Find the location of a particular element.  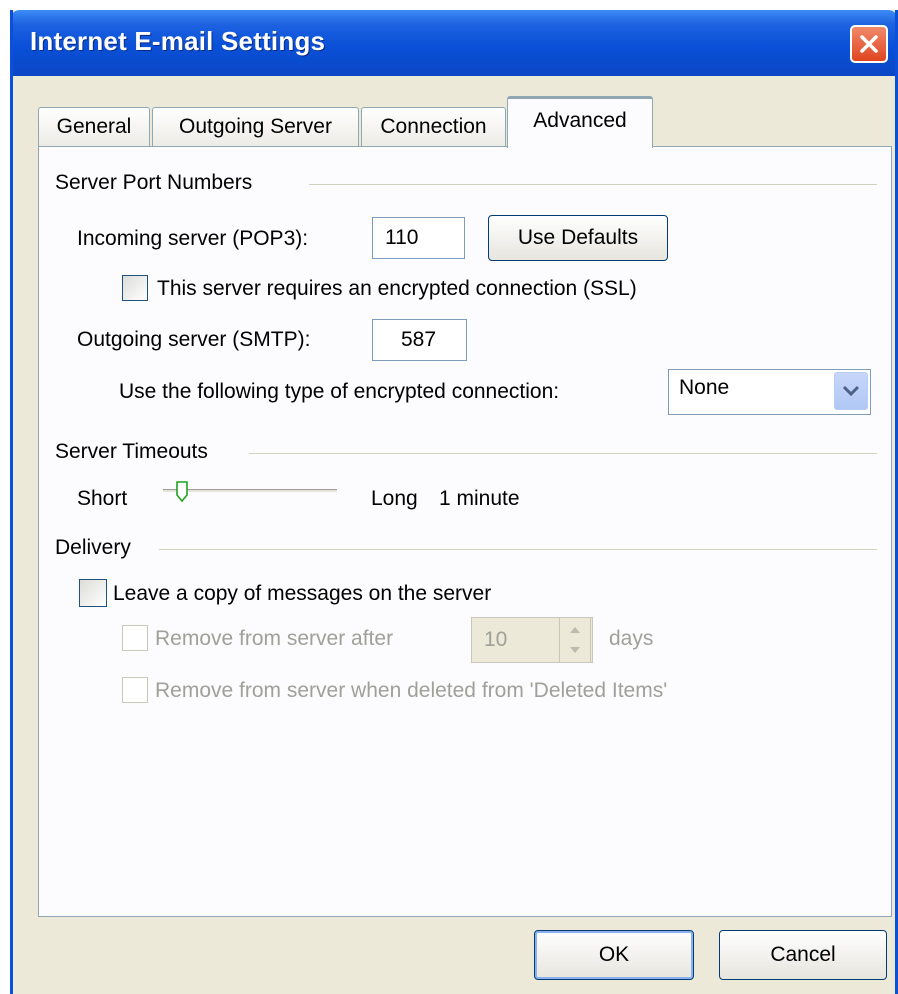

tab-connection-label: Connection is located at coordinates (433, 126).